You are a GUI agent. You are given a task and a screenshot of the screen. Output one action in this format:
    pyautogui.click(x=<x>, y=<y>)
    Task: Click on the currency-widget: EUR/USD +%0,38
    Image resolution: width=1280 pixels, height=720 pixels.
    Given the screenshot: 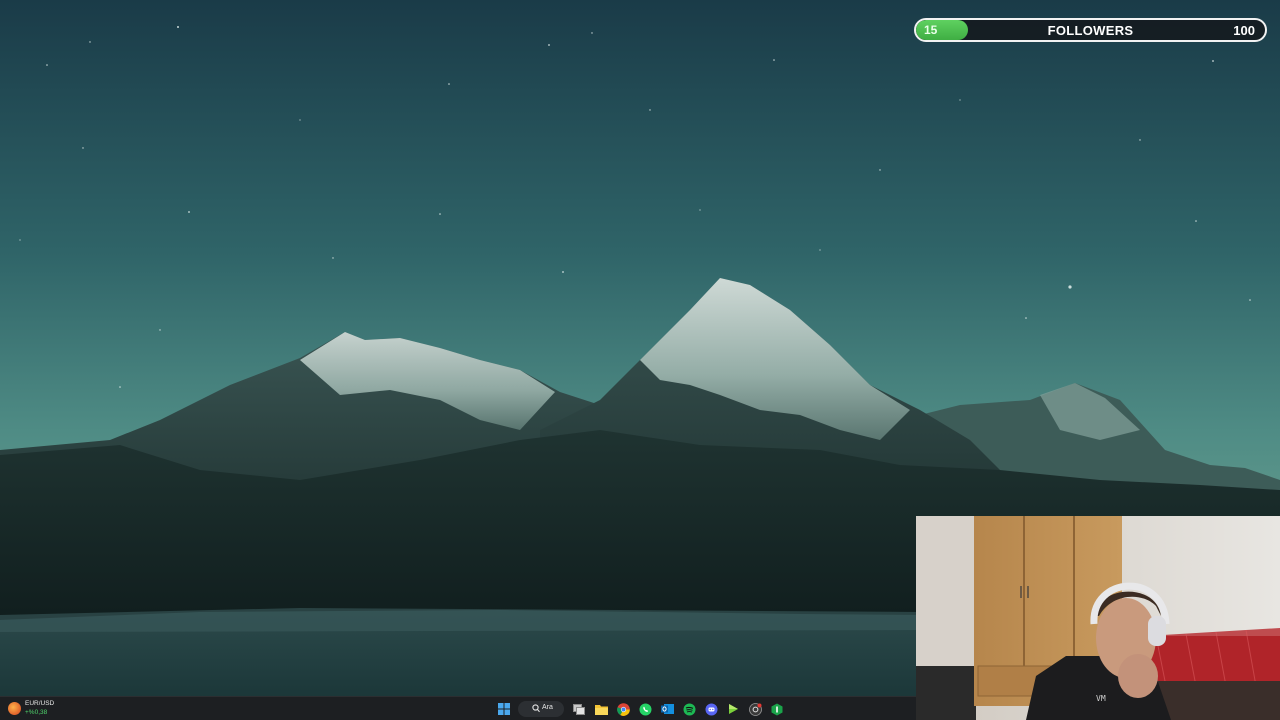 What is the action you would take?
    pyautogui.click(x=38, y=709)
    